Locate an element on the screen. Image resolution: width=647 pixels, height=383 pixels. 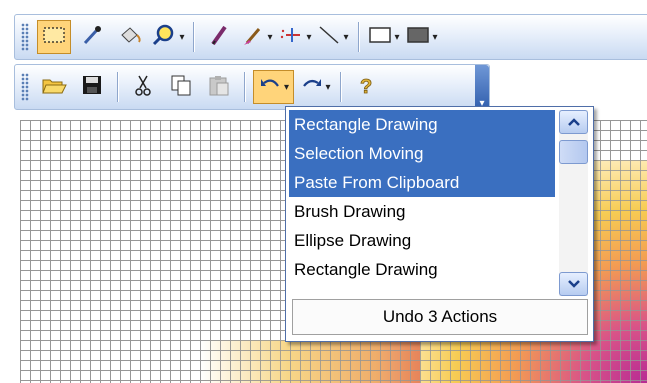
list-item: Ellipse Drawing is located at coordinates (422, 240).